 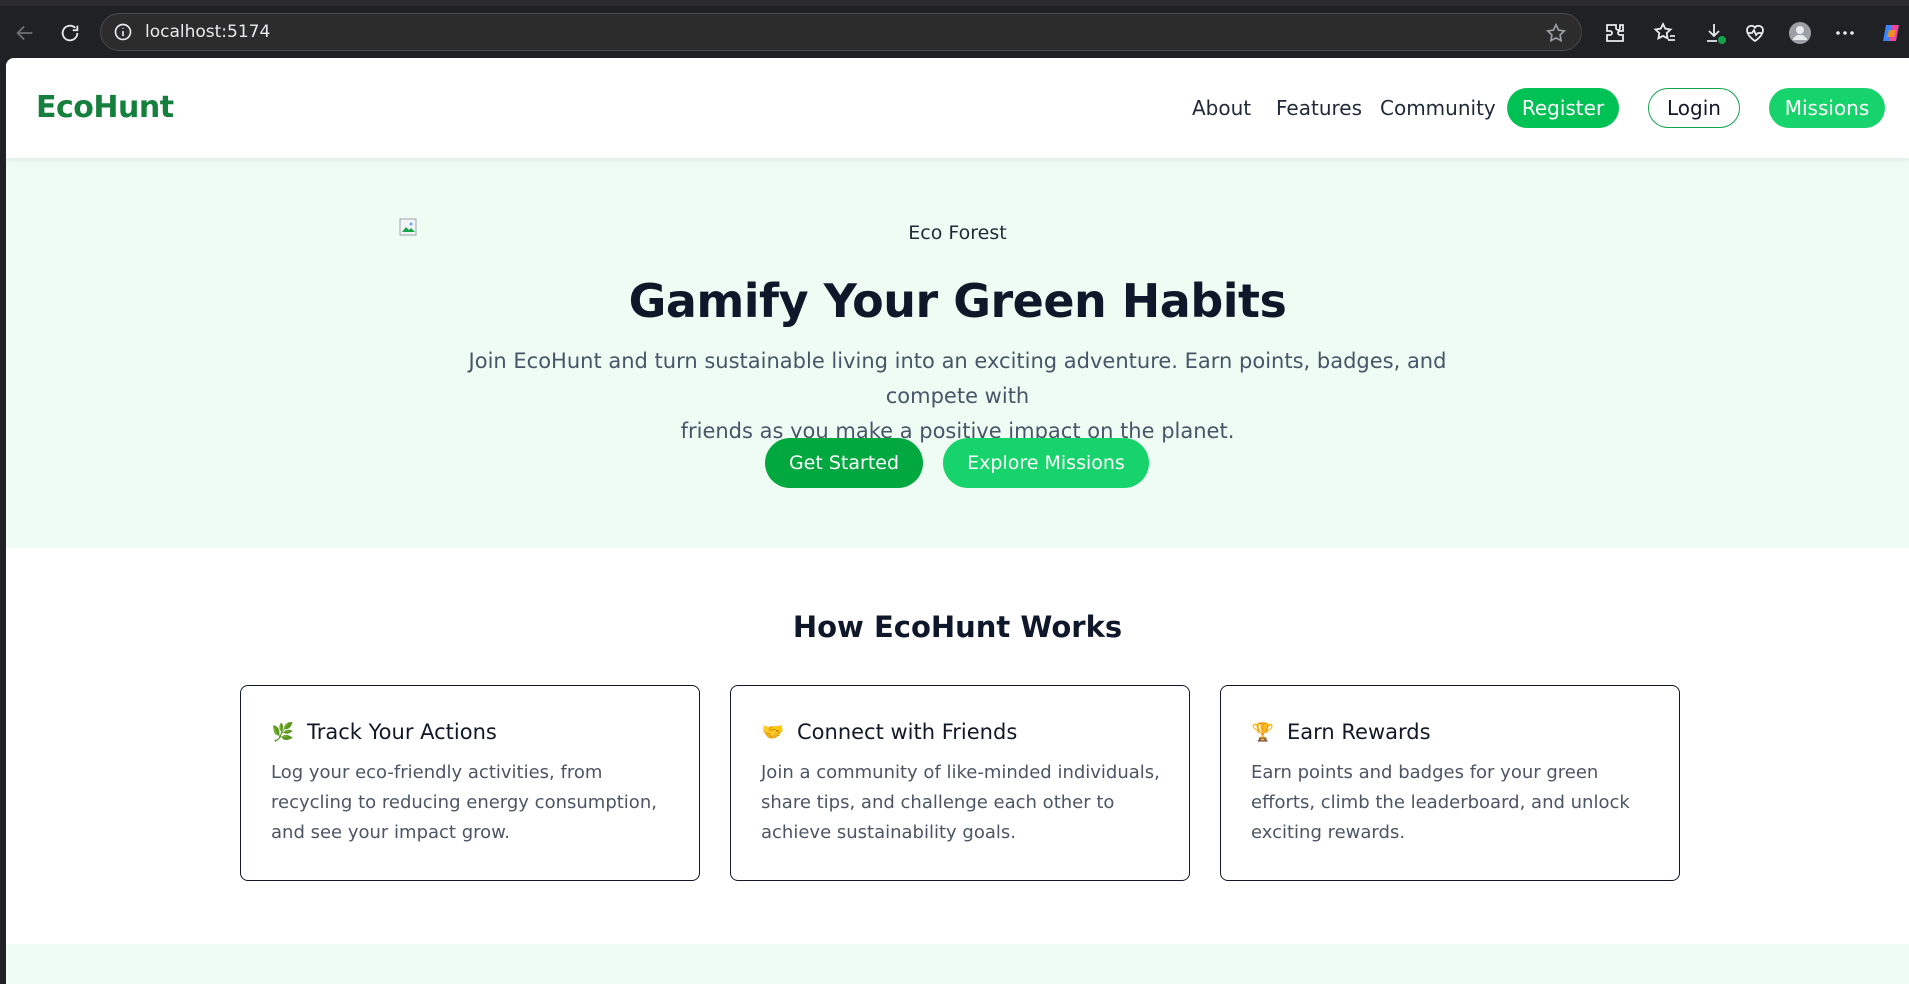 I want to click on handshake-icon: 🤝, so click(x=773, y=732).